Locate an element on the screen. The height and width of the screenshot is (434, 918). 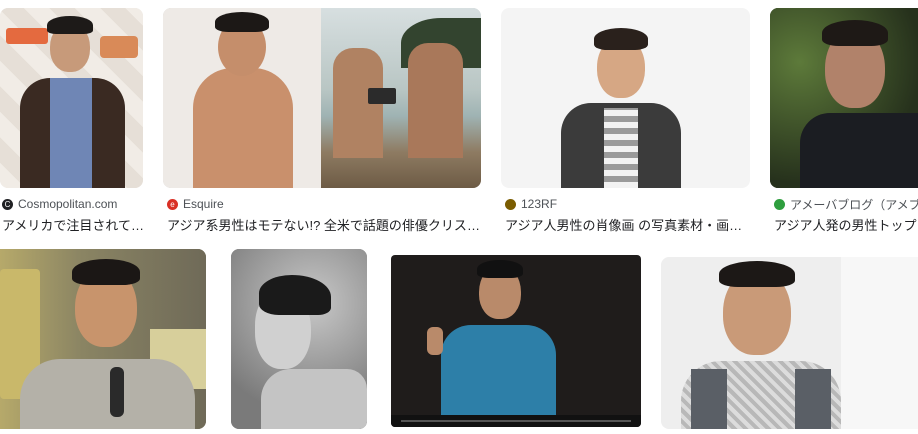
cosmopolitan-c-icon: C is located at coordinates (7, 204).